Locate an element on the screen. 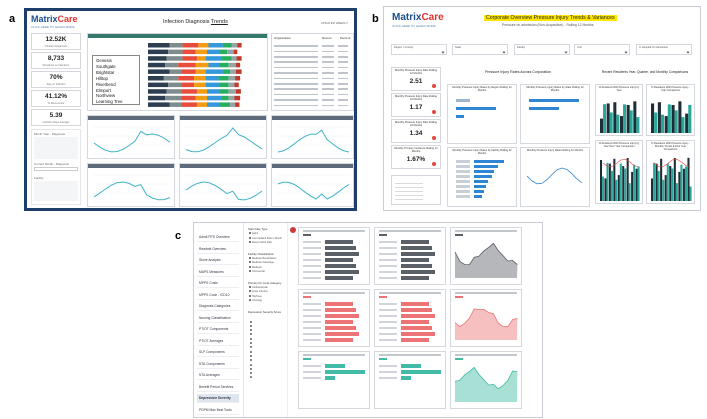  legend-item: Learning Tree is located at coordinates (116, 102).